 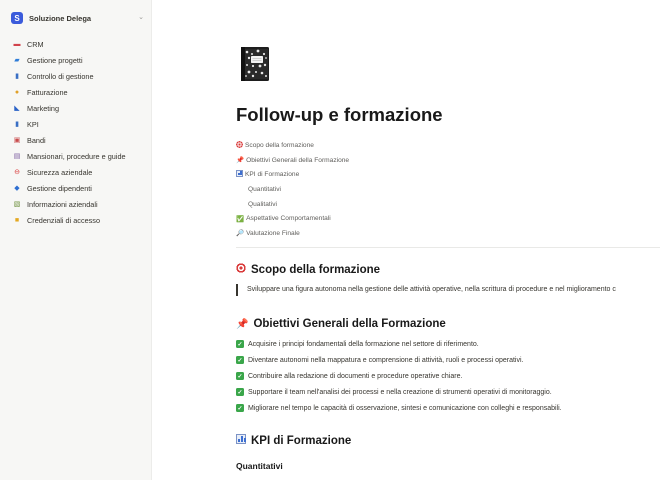 What do you see at coordinates (288, 219) in the screenshot?
I see `toc-item-label: Aspettative Comportamentali` at bounding box center [288, 219].